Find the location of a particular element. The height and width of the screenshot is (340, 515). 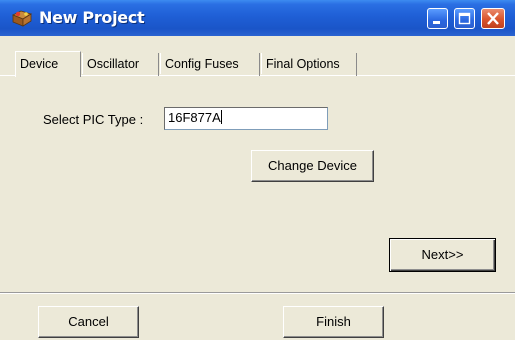

footer-divider-highlight is located at coordinates (257, 293).